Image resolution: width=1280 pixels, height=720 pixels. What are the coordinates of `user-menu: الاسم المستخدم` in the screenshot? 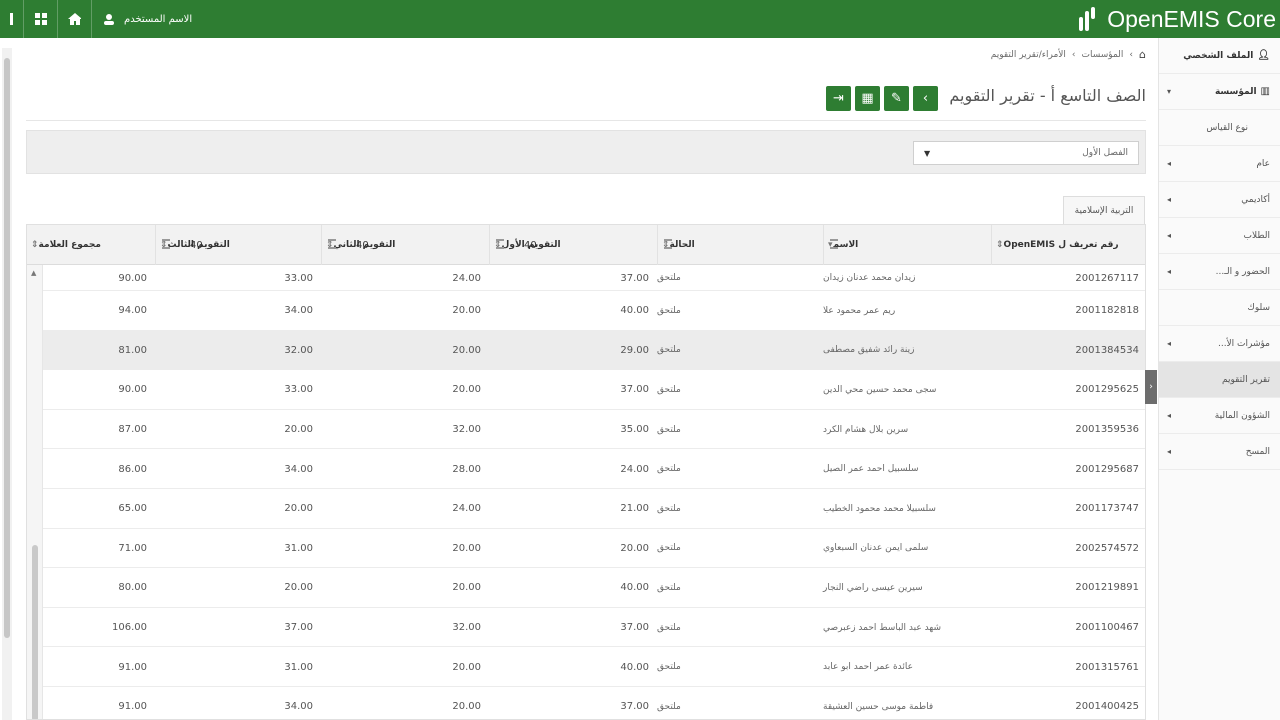 It's located at (148, 19).